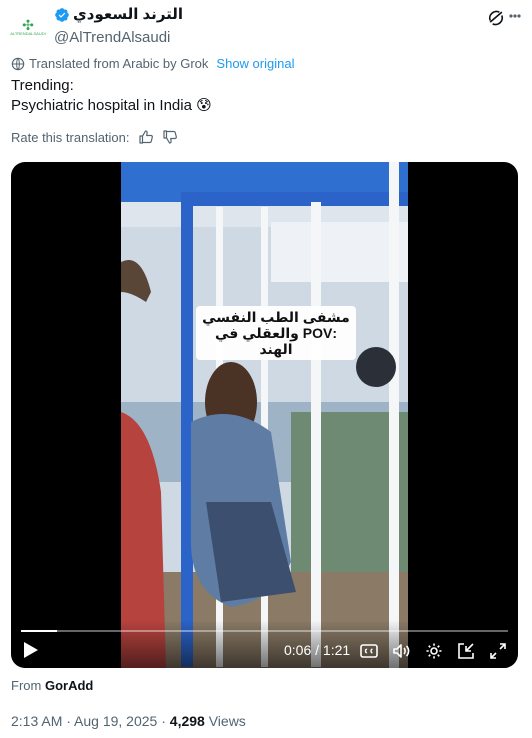 The image size is (532, 738). I want to click on avatar: ✣ ALTRENDALSAUDI, so click(28, 27).